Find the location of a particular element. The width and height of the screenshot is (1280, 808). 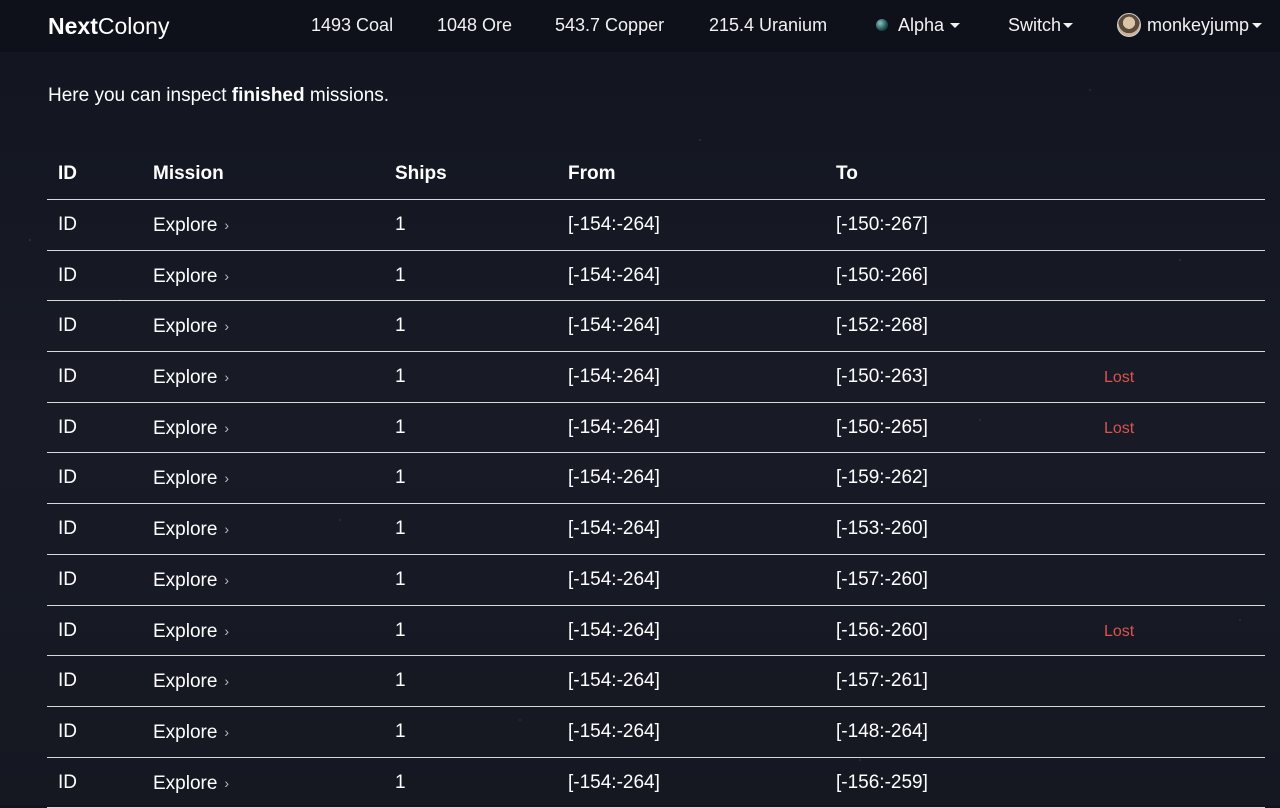

cell-to: [-159:-262] is located at coordinates (882, 478).